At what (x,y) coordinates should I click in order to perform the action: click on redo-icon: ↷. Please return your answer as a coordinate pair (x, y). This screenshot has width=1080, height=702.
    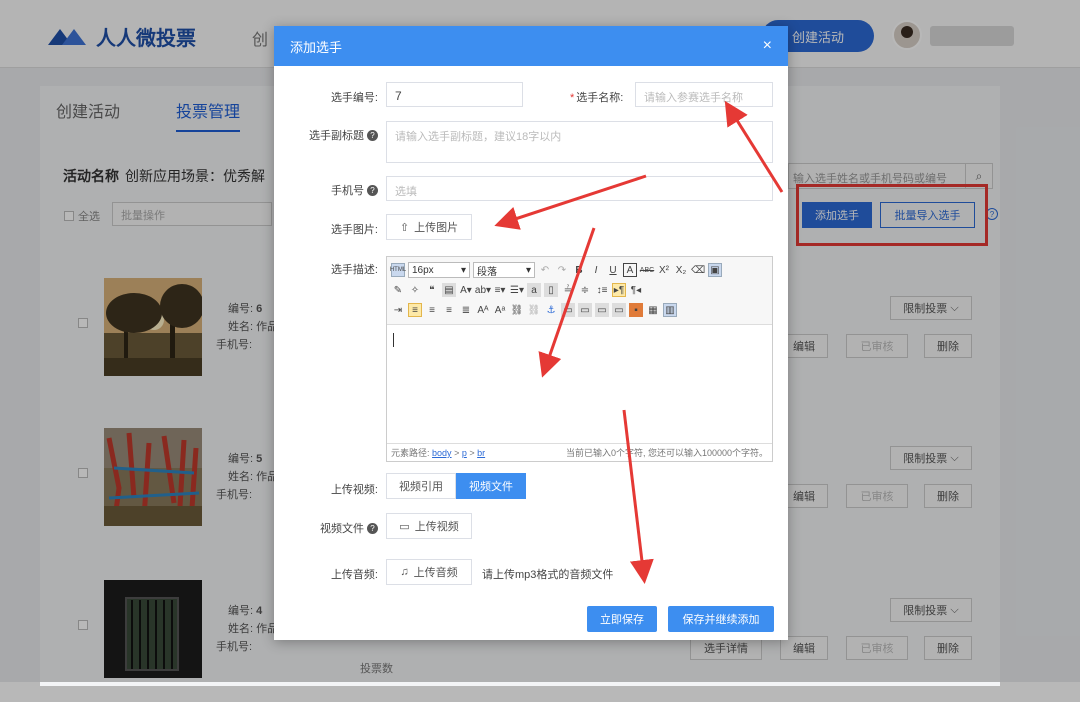
    Looking at the image, I should click on (562, 270).